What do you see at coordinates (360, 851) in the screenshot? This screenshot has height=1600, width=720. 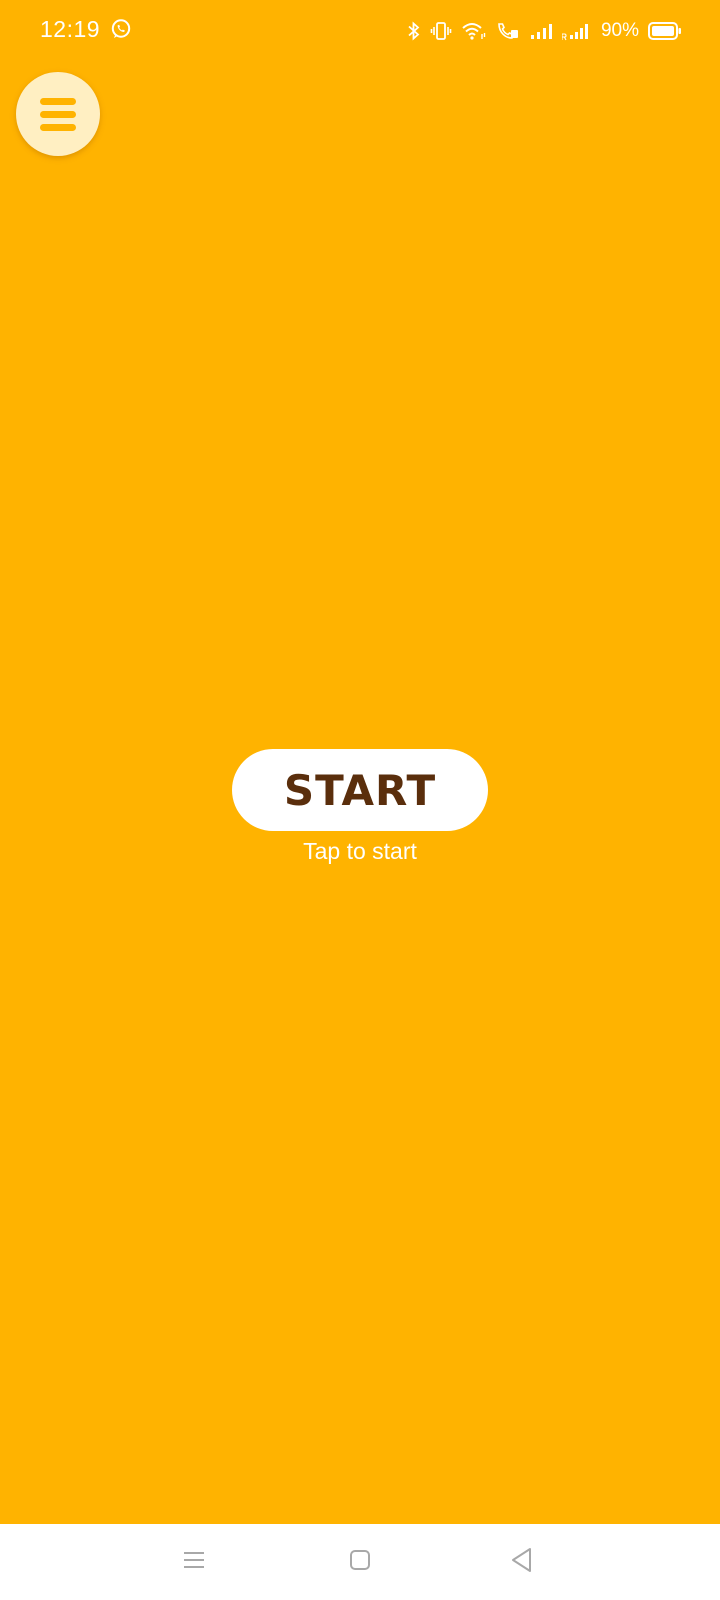 I see `tap-to-start-hint: Tap to start` at bounding box center [360, 851].